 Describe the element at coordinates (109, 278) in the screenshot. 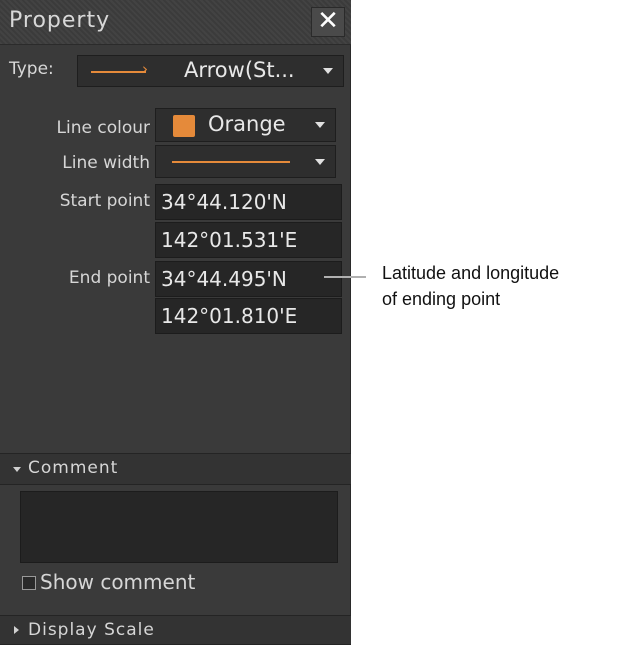

I see `end-point-label: End point` at that location.